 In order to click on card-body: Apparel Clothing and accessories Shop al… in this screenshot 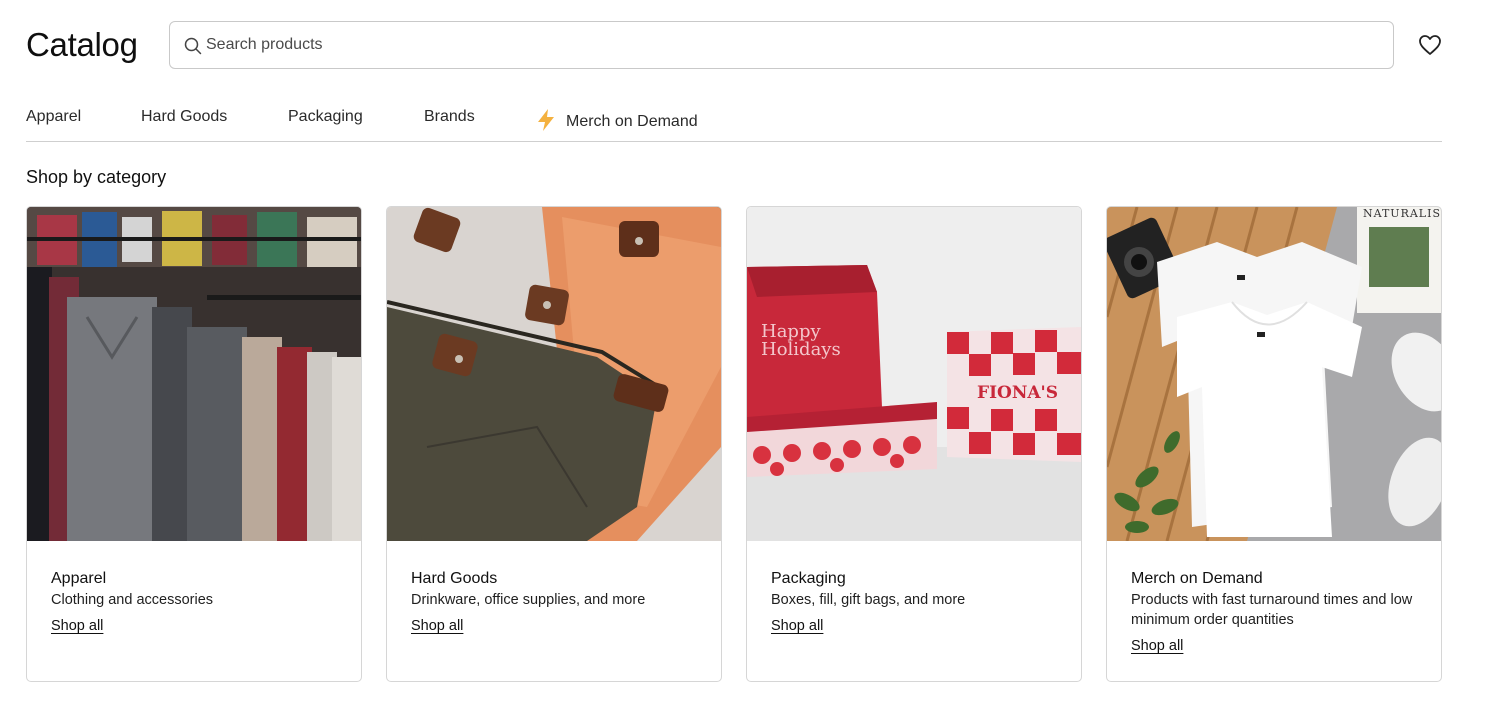, I will do `click(196, 602)`.